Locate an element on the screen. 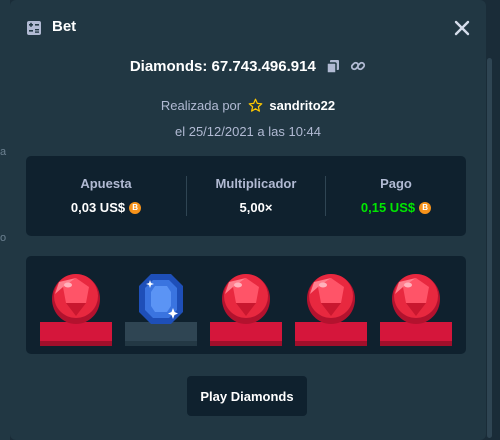 Image resolution: width=500 pixels, height=440 pixels. bet-amount-value-row: 0,03 US$ is located at coordinates (106, 207).